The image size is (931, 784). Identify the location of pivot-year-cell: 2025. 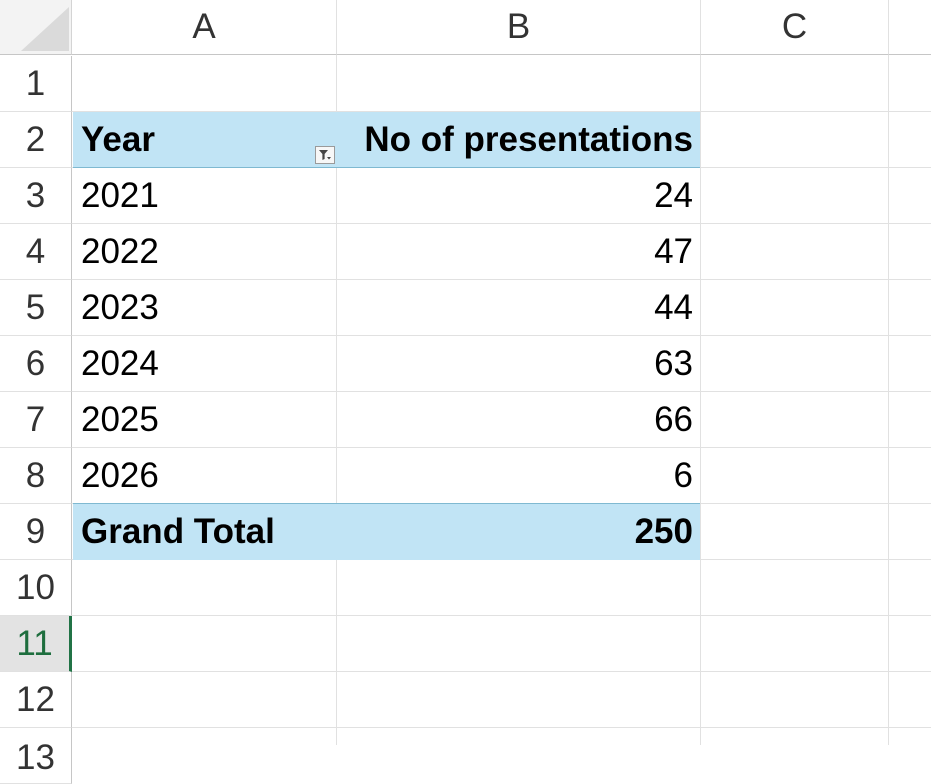
(204, 420).